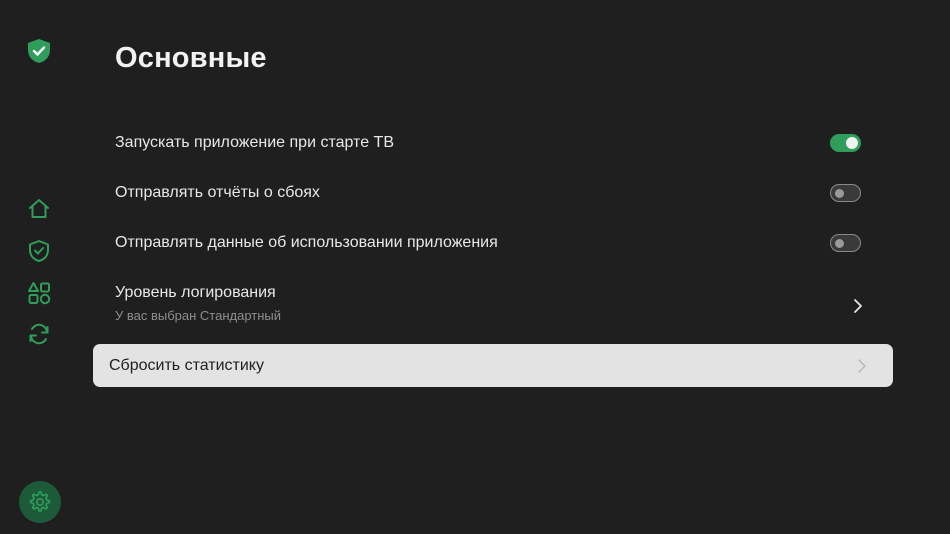  Describe the element at coordinates (195, 292) in the screenshot. I see `setting-logging-label: Уровень логирования` at that location.